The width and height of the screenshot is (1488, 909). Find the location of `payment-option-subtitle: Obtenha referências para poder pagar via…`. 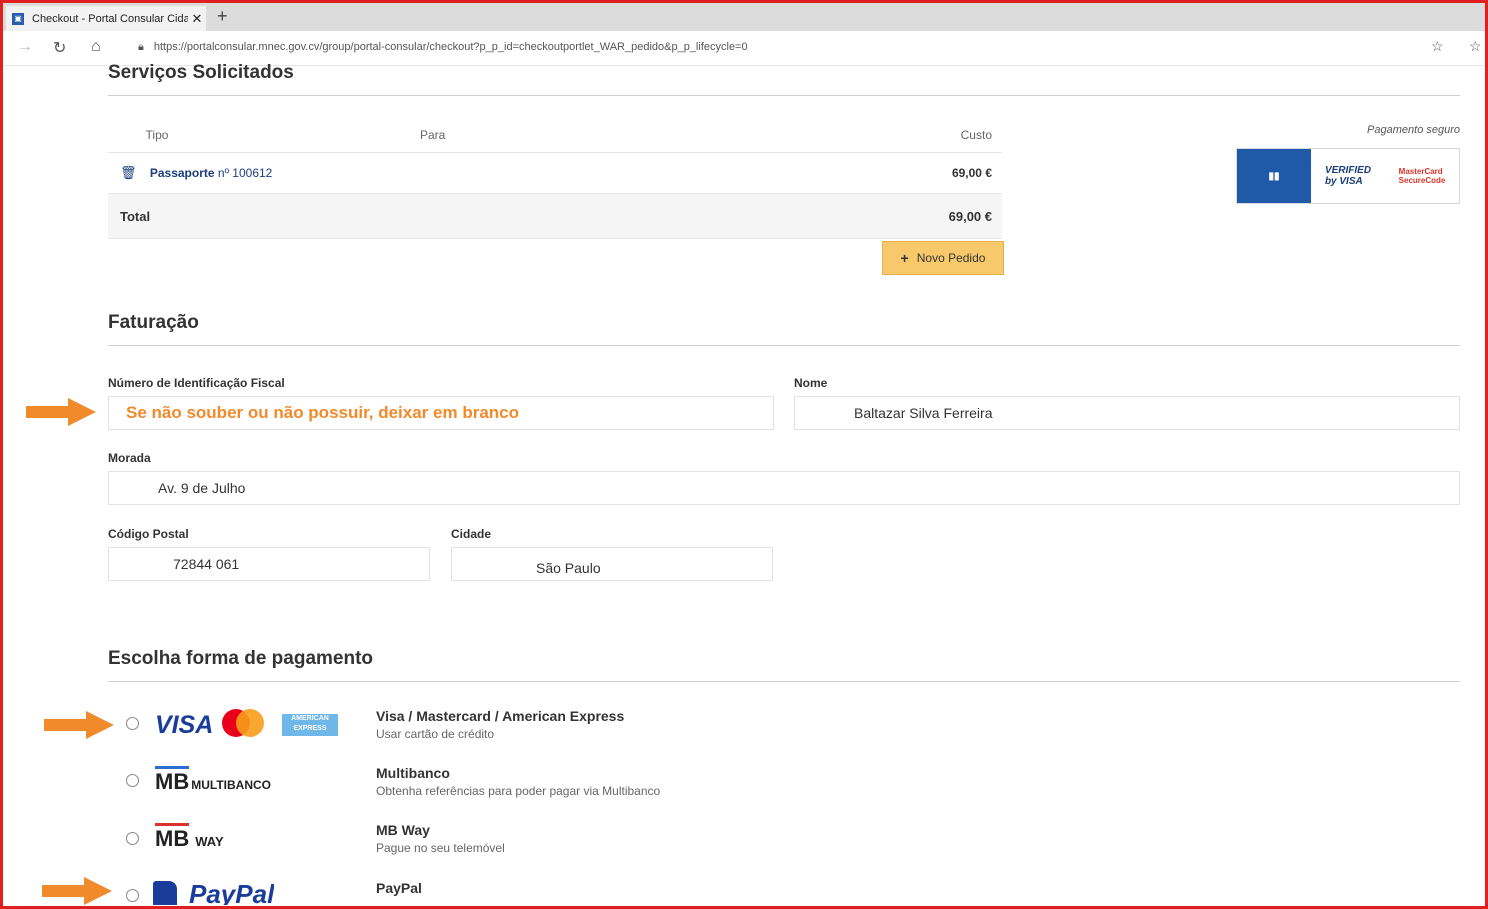

payment-option-subtitle: Obtenha referências para poder pagar via… is located at coordinates (518, 791).